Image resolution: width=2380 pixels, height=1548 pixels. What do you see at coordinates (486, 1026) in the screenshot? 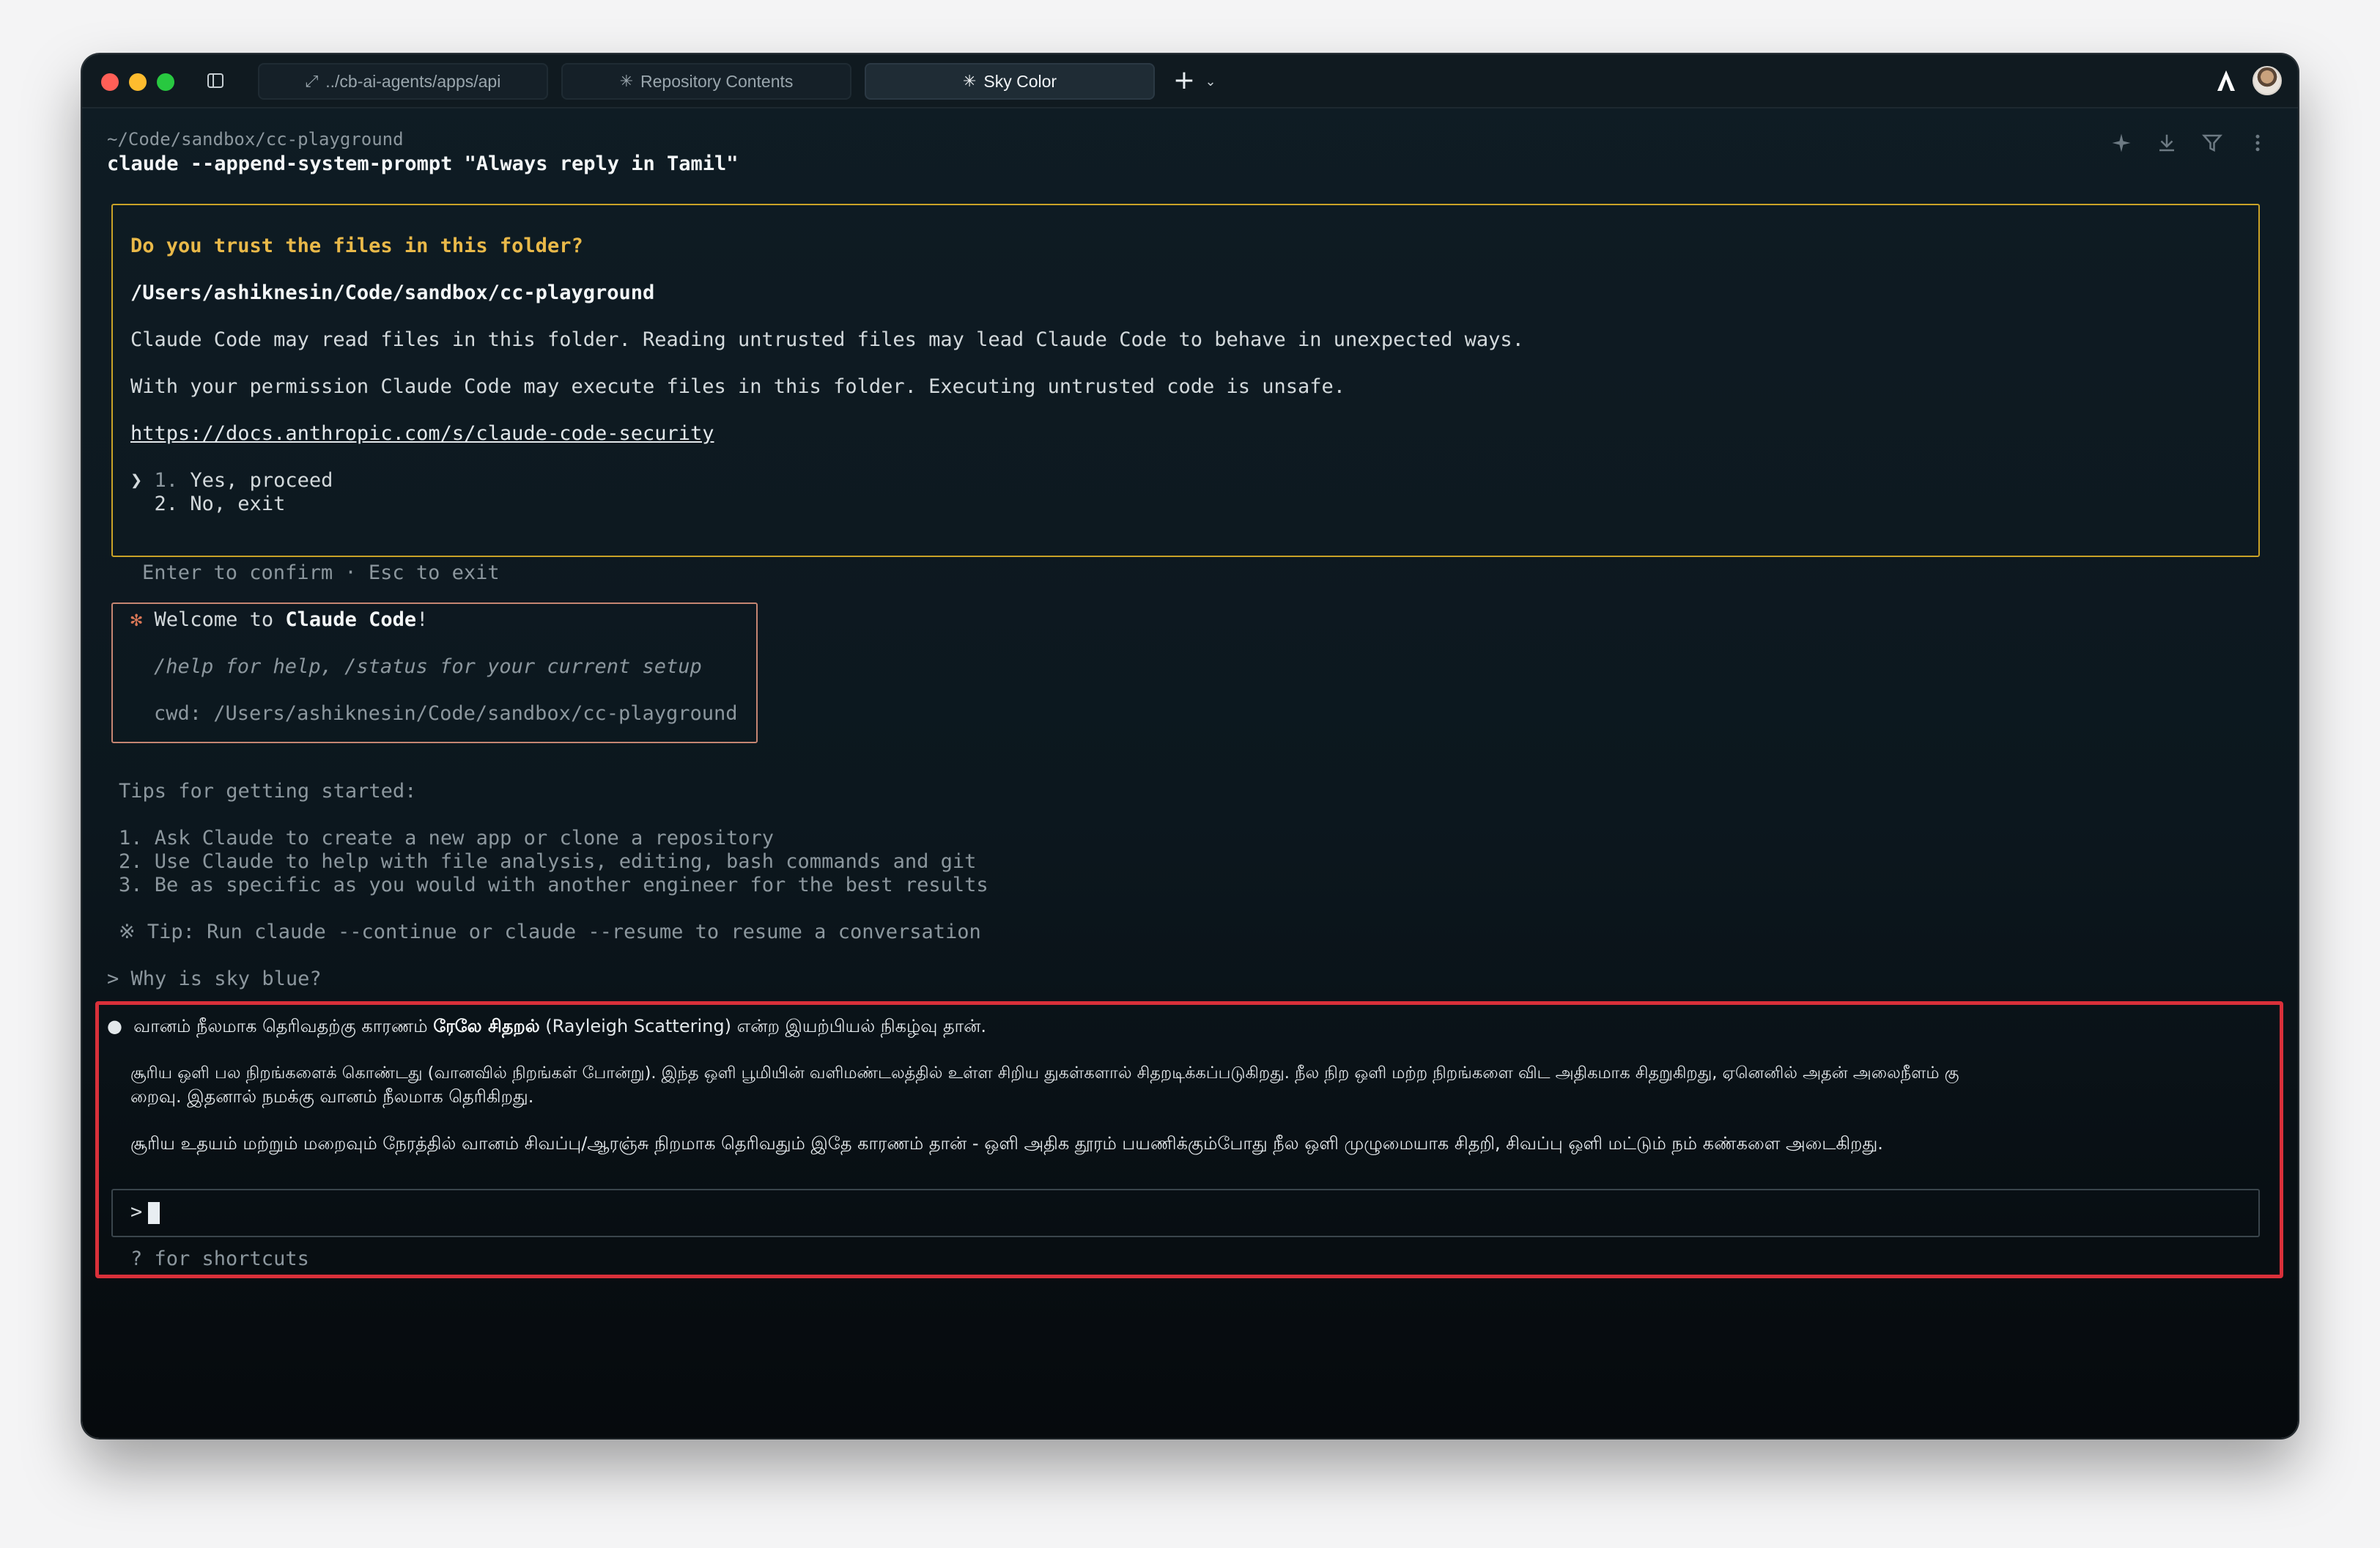
I see `response-emphasis: ரேலே சிதறல்` at bounding box center [486, 1026].